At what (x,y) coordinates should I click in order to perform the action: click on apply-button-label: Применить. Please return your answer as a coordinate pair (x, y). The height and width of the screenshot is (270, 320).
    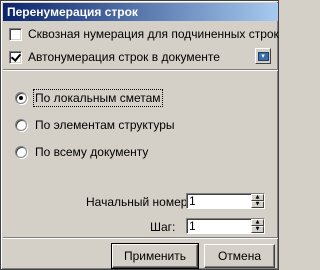
    Looking at the image, I should click on (154, 256).